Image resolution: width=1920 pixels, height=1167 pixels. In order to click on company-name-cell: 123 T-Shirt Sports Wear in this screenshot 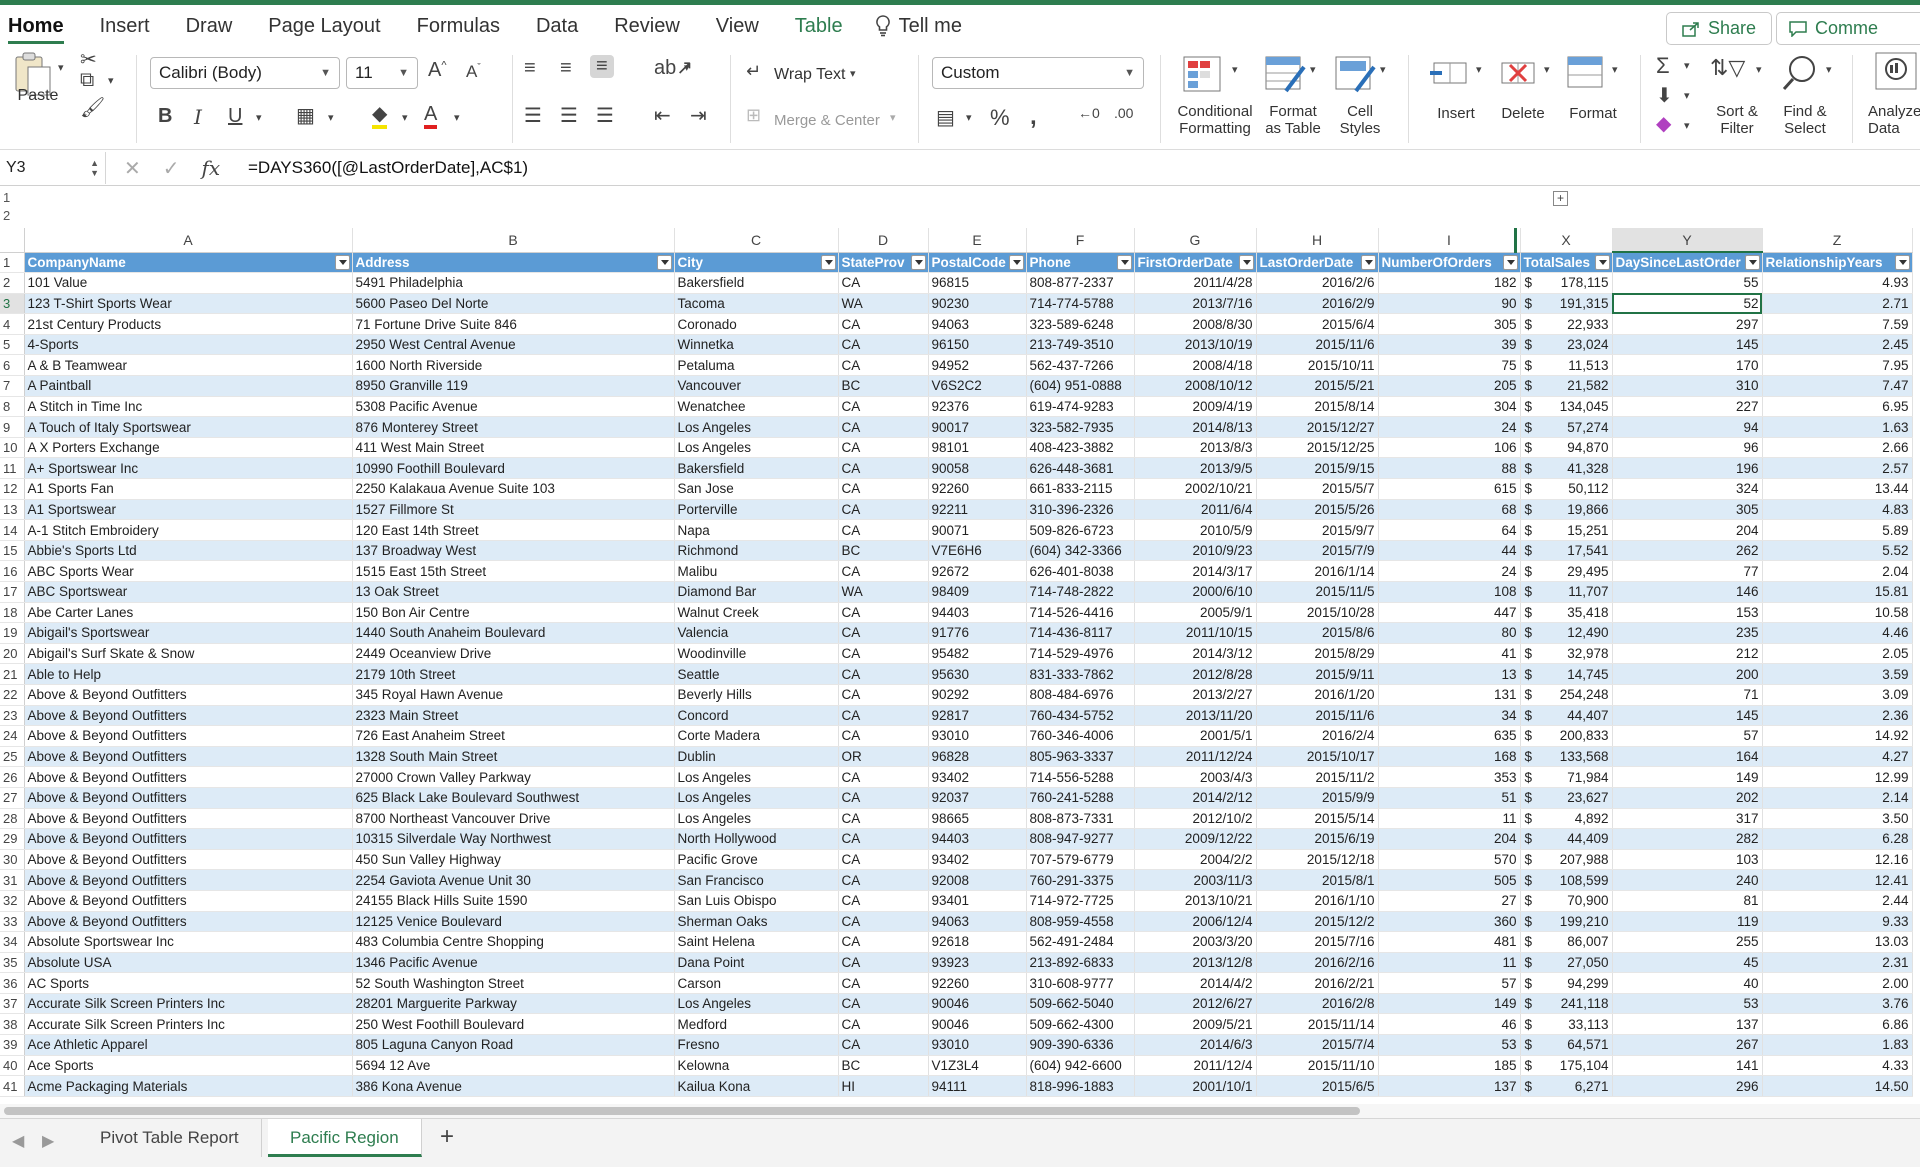, I will do `click(188, 304)`.